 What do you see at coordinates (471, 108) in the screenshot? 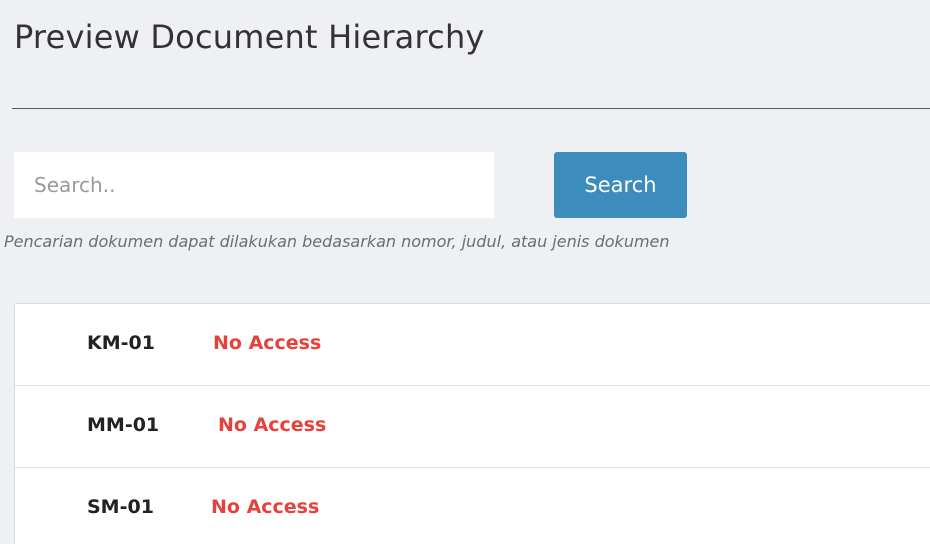
I see `title-divider` at bounding box center [471, 108].